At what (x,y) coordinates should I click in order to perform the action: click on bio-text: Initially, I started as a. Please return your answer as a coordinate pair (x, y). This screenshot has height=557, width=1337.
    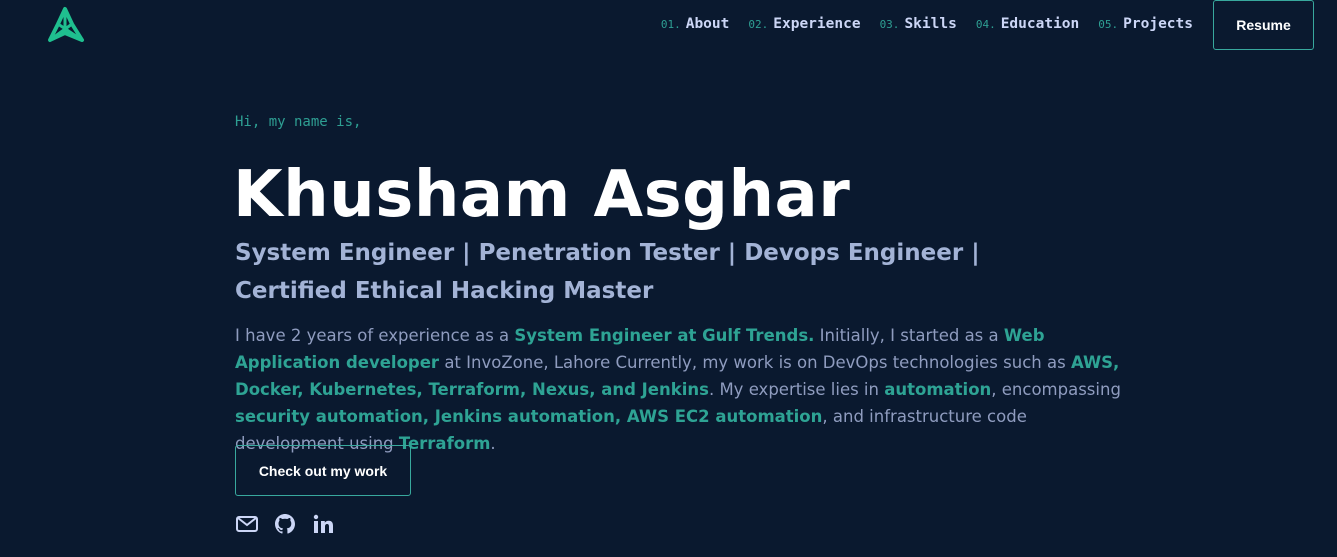
    Looking at the image, I should click on (909, 335).